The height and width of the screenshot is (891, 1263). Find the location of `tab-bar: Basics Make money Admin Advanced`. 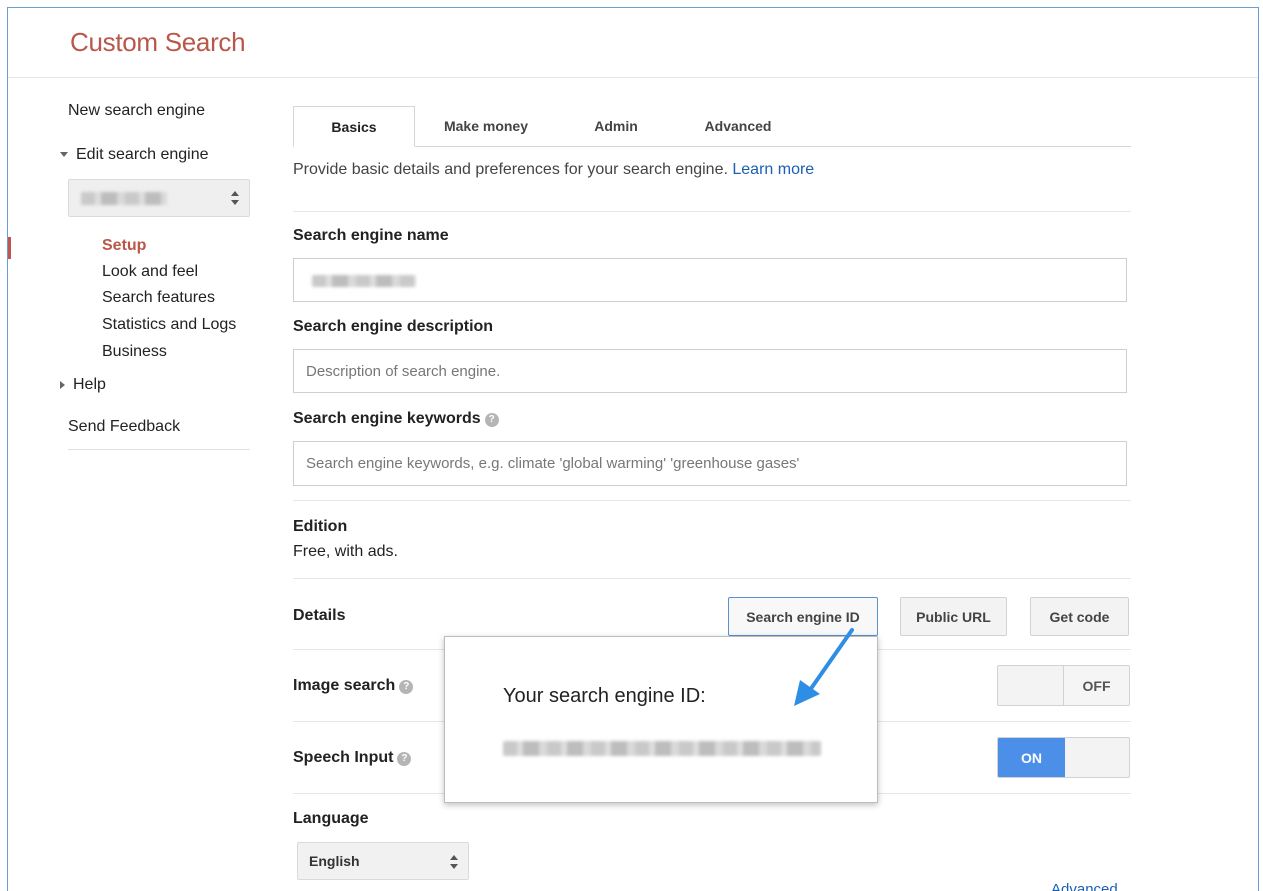

tab-bar: Basics Make money Admin Advanced is located at coordinates (712, 126).